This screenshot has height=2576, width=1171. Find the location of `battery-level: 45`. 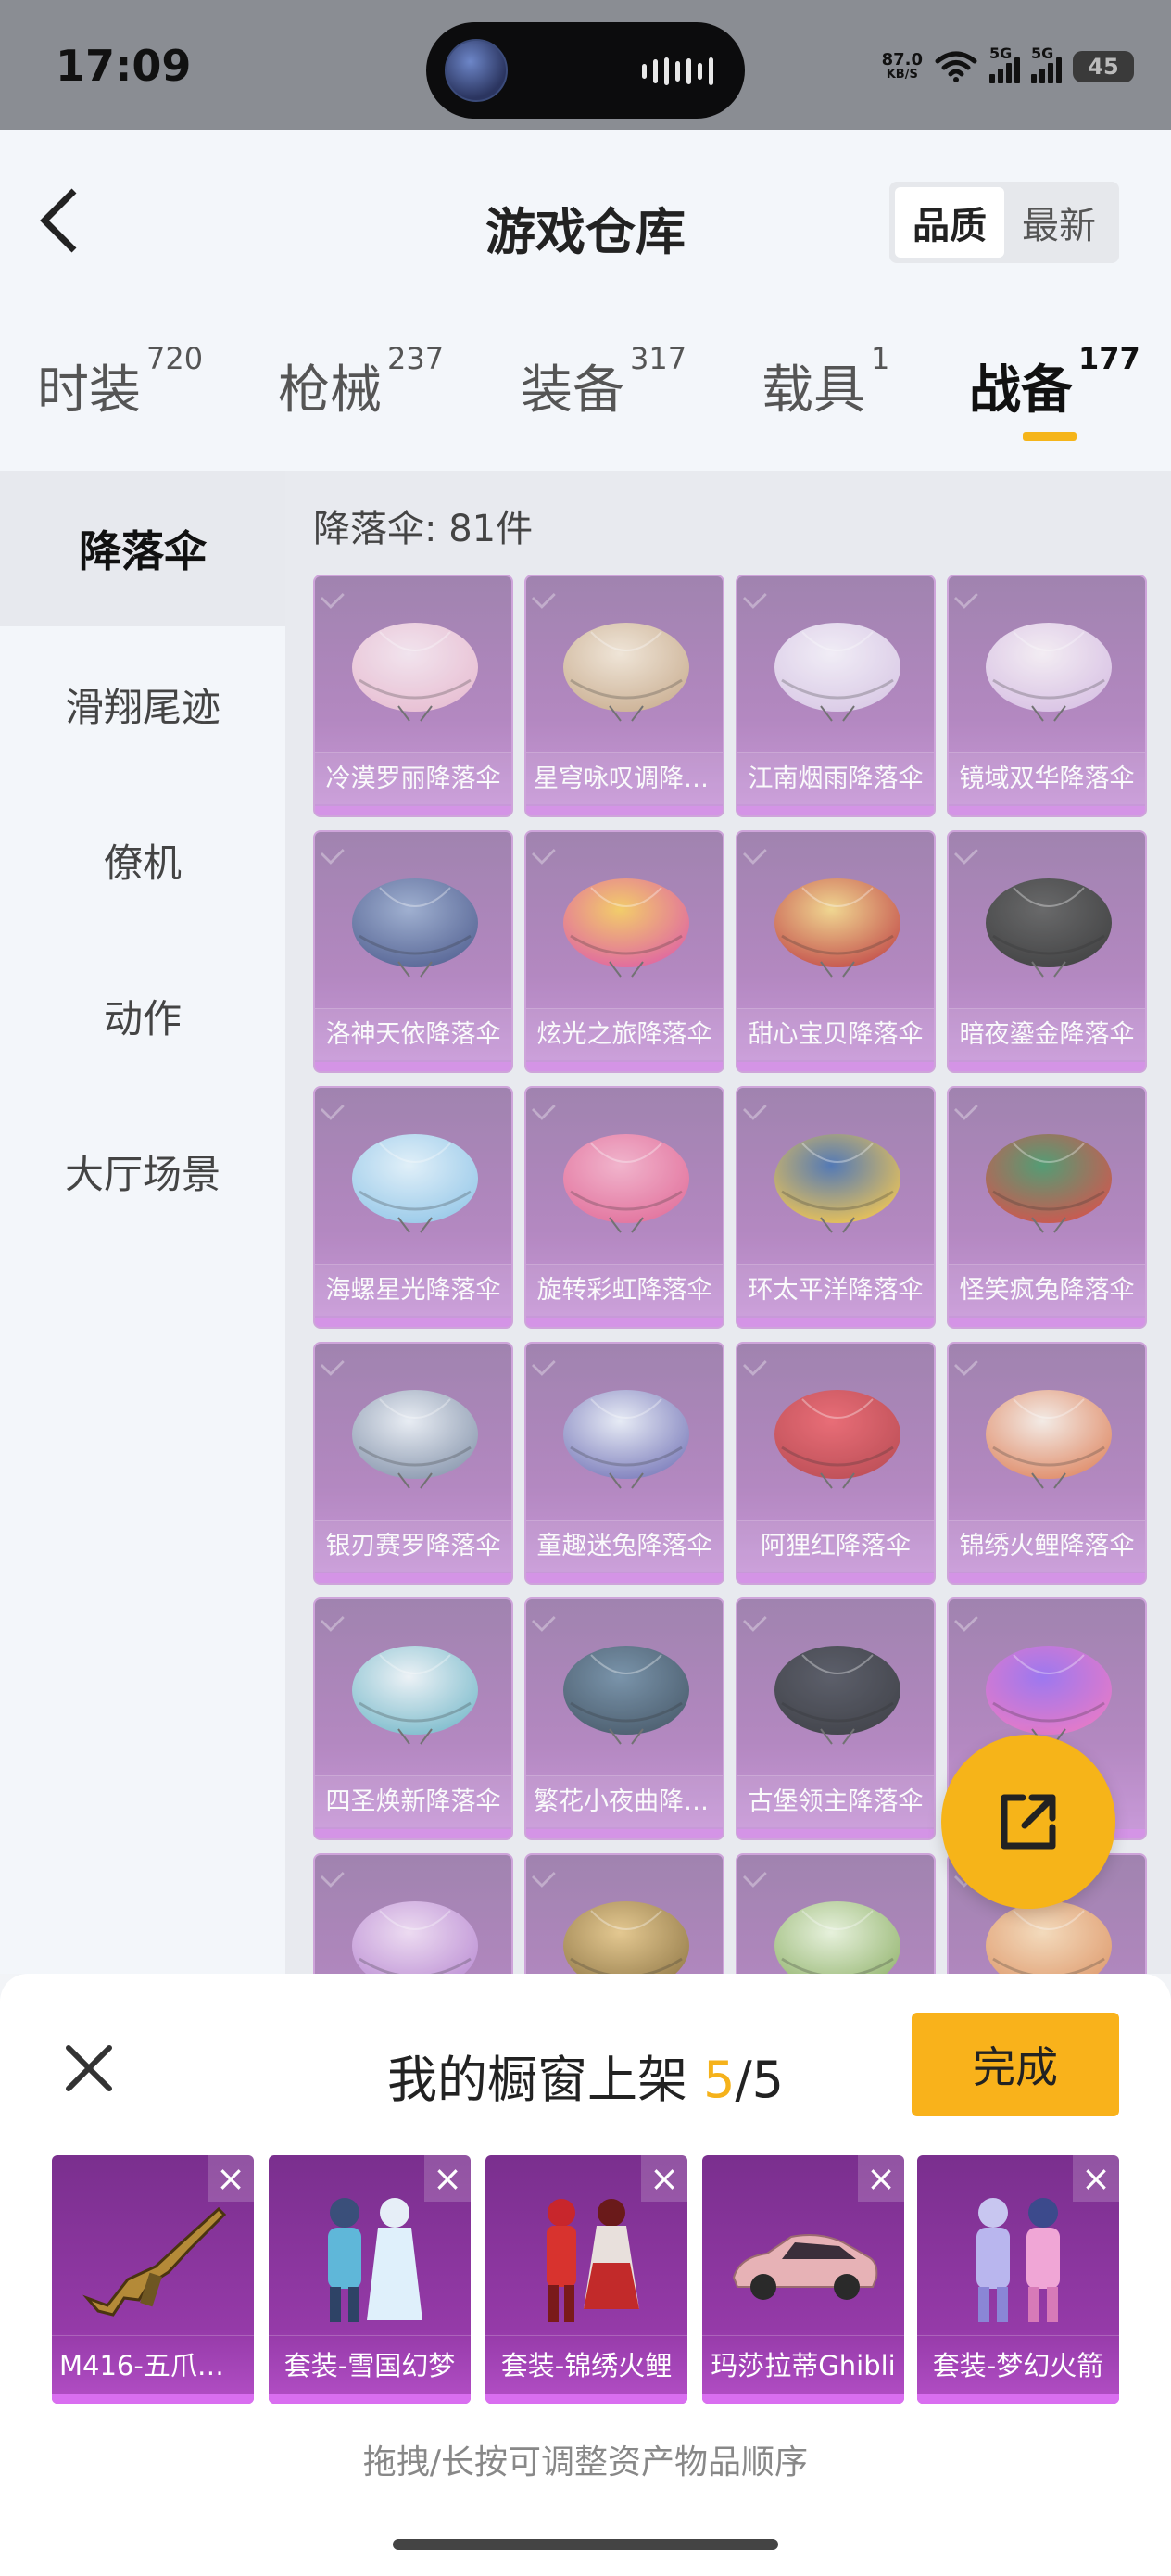

battery-level: 45 is located at coordinates (1103, 67).